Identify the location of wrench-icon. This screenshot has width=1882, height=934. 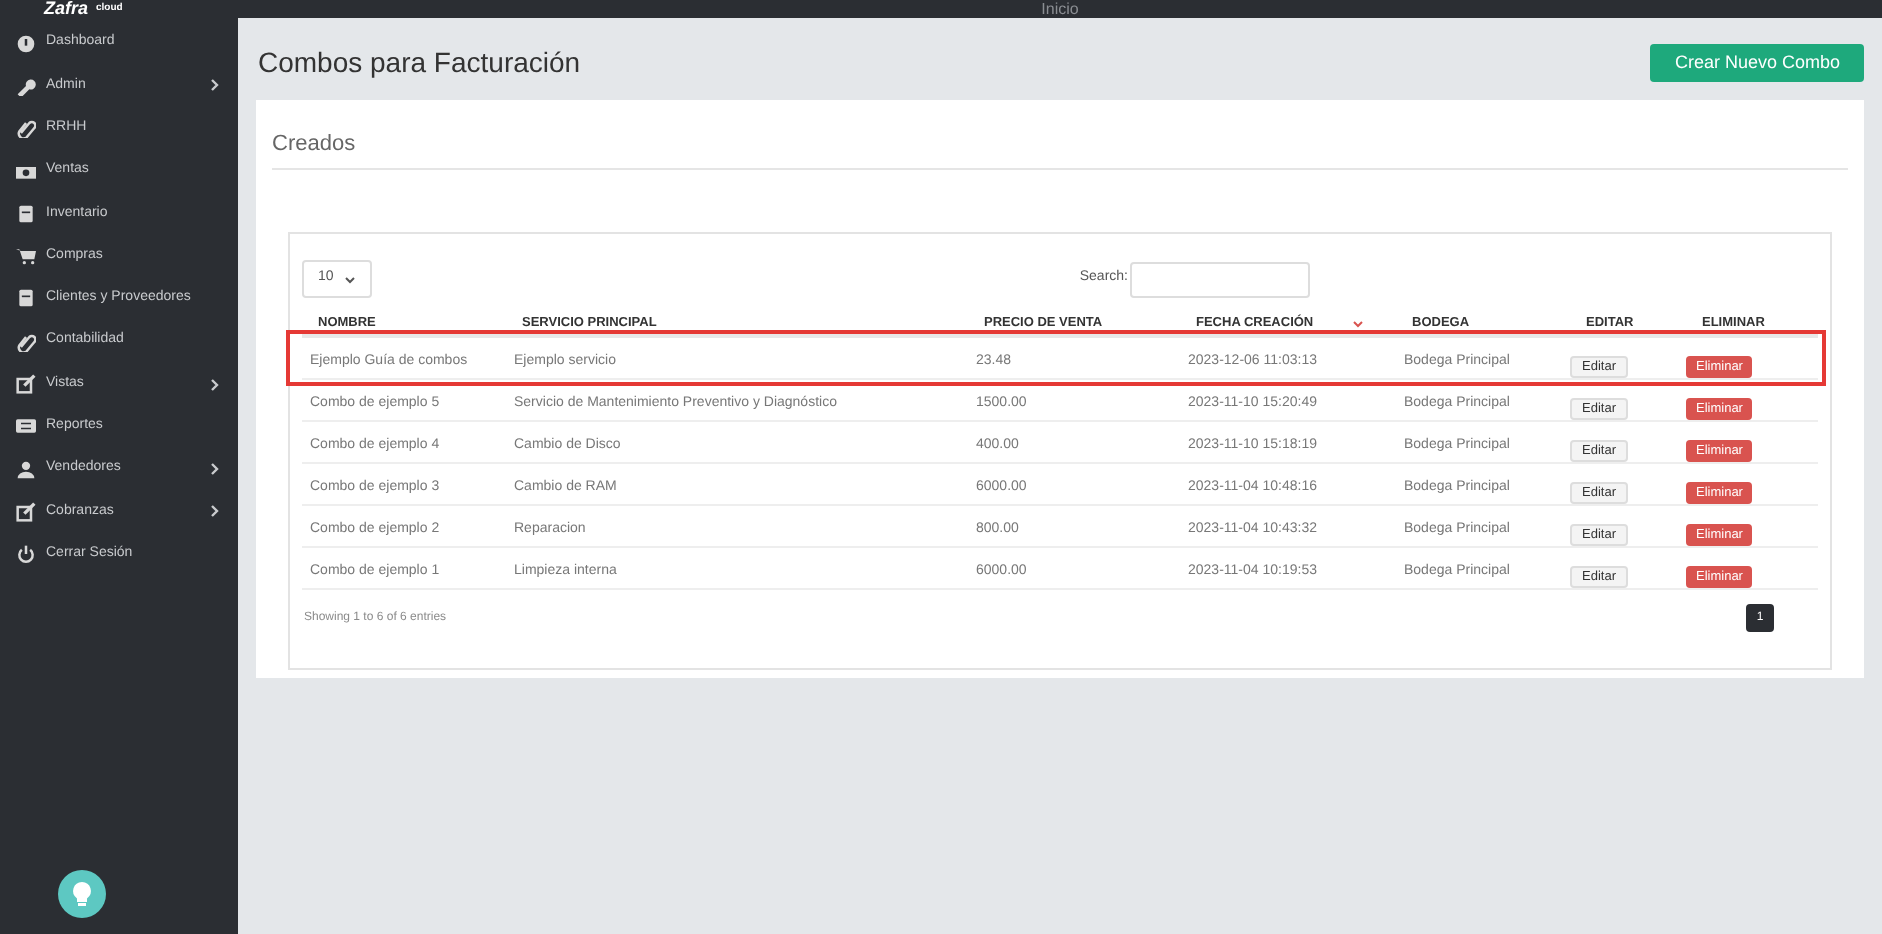
(26, 85).